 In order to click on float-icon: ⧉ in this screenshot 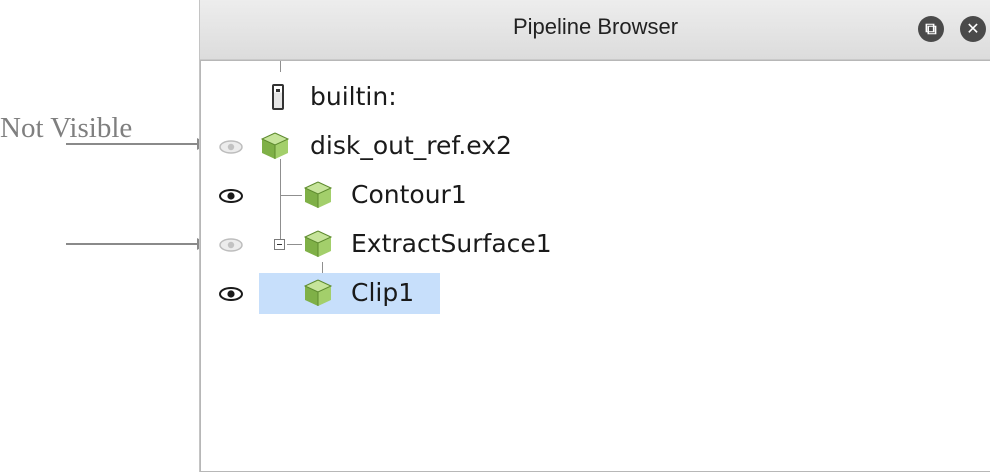, I will do `click(931, 28)`.